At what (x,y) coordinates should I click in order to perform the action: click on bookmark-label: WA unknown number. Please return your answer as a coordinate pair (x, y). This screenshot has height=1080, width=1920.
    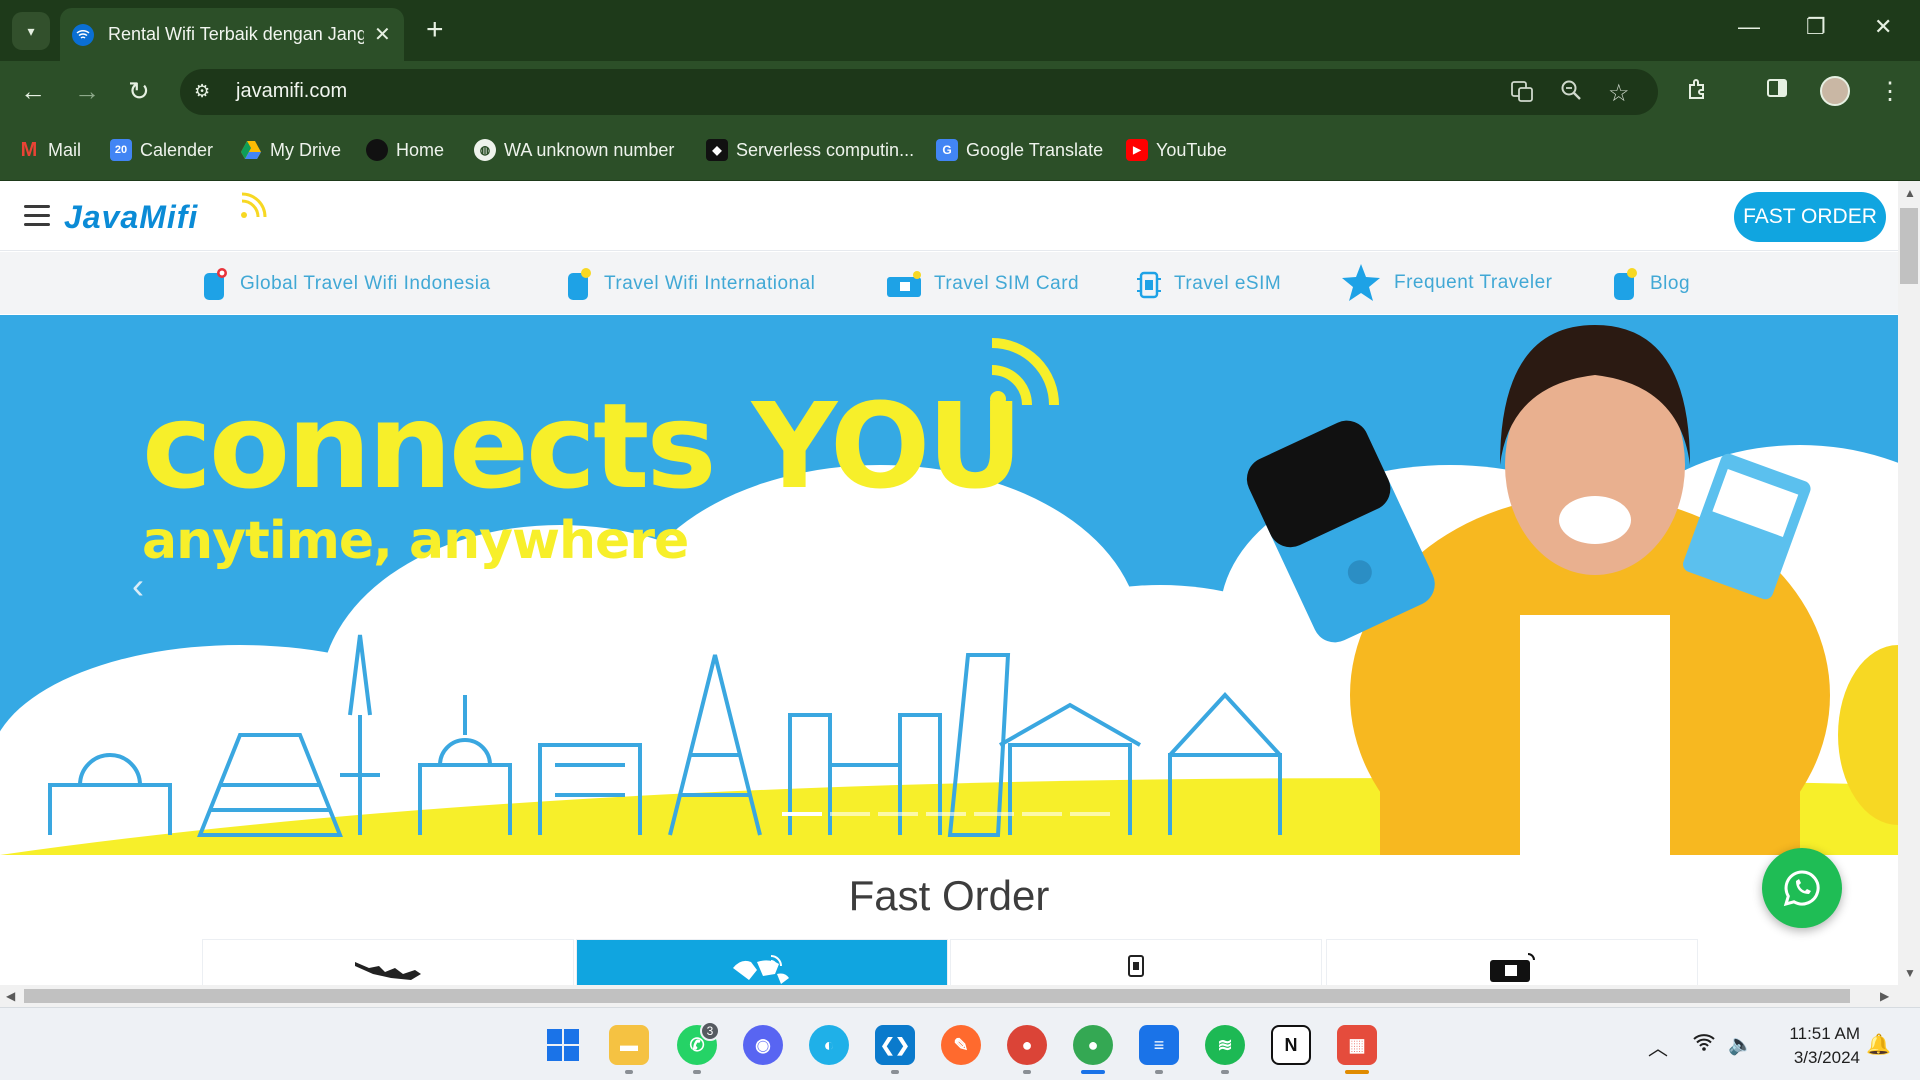
    Looking at the image, I should click on (589, 149).